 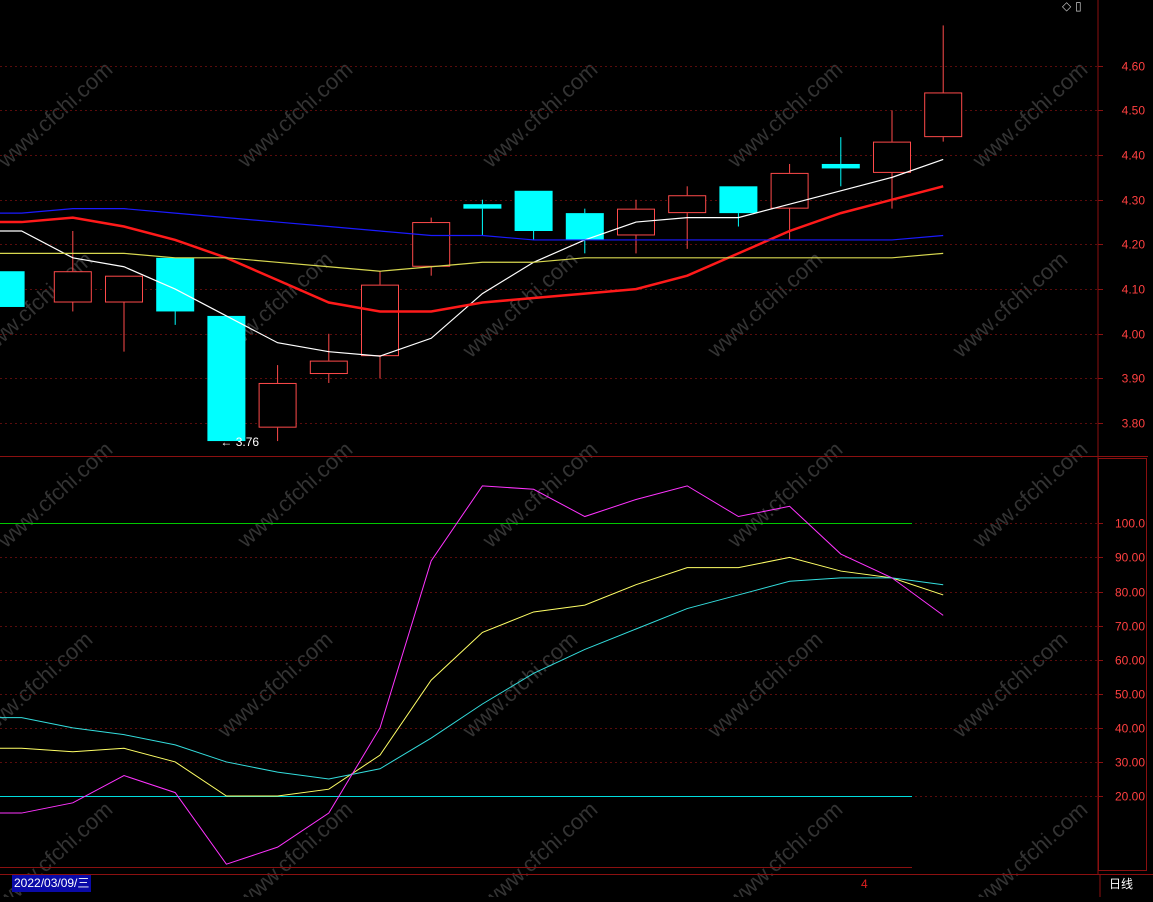 I want to click on price-tick-label: 4.10, so click(x=1134, y=290).